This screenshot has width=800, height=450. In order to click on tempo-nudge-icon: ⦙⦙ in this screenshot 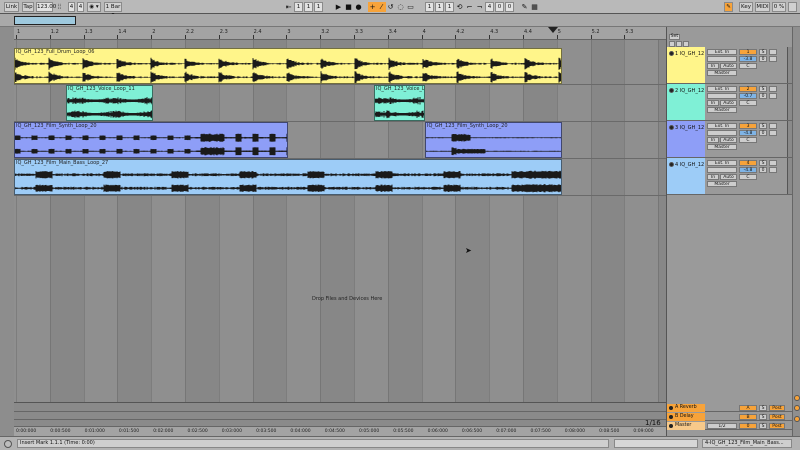, I will do `click(59, 7)`.